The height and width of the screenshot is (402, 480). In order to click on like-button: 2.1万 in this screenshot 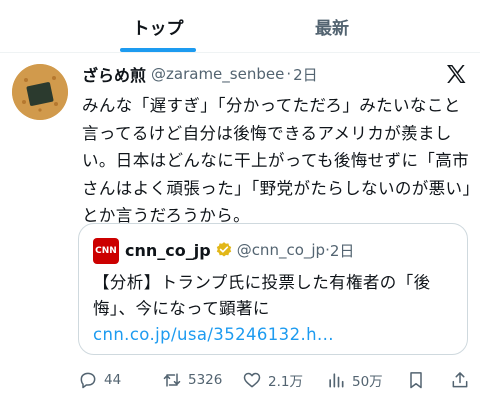, I will do `click(272, 380)`.